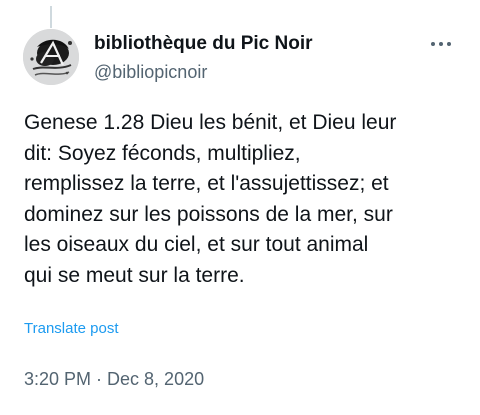 This screenshot has width=480, height=415. Describe the element at coordinates (196, 244) in the screenshot. I see `tweet-text-line: les oiseaux du ciel, et sur tout animal` at that location.